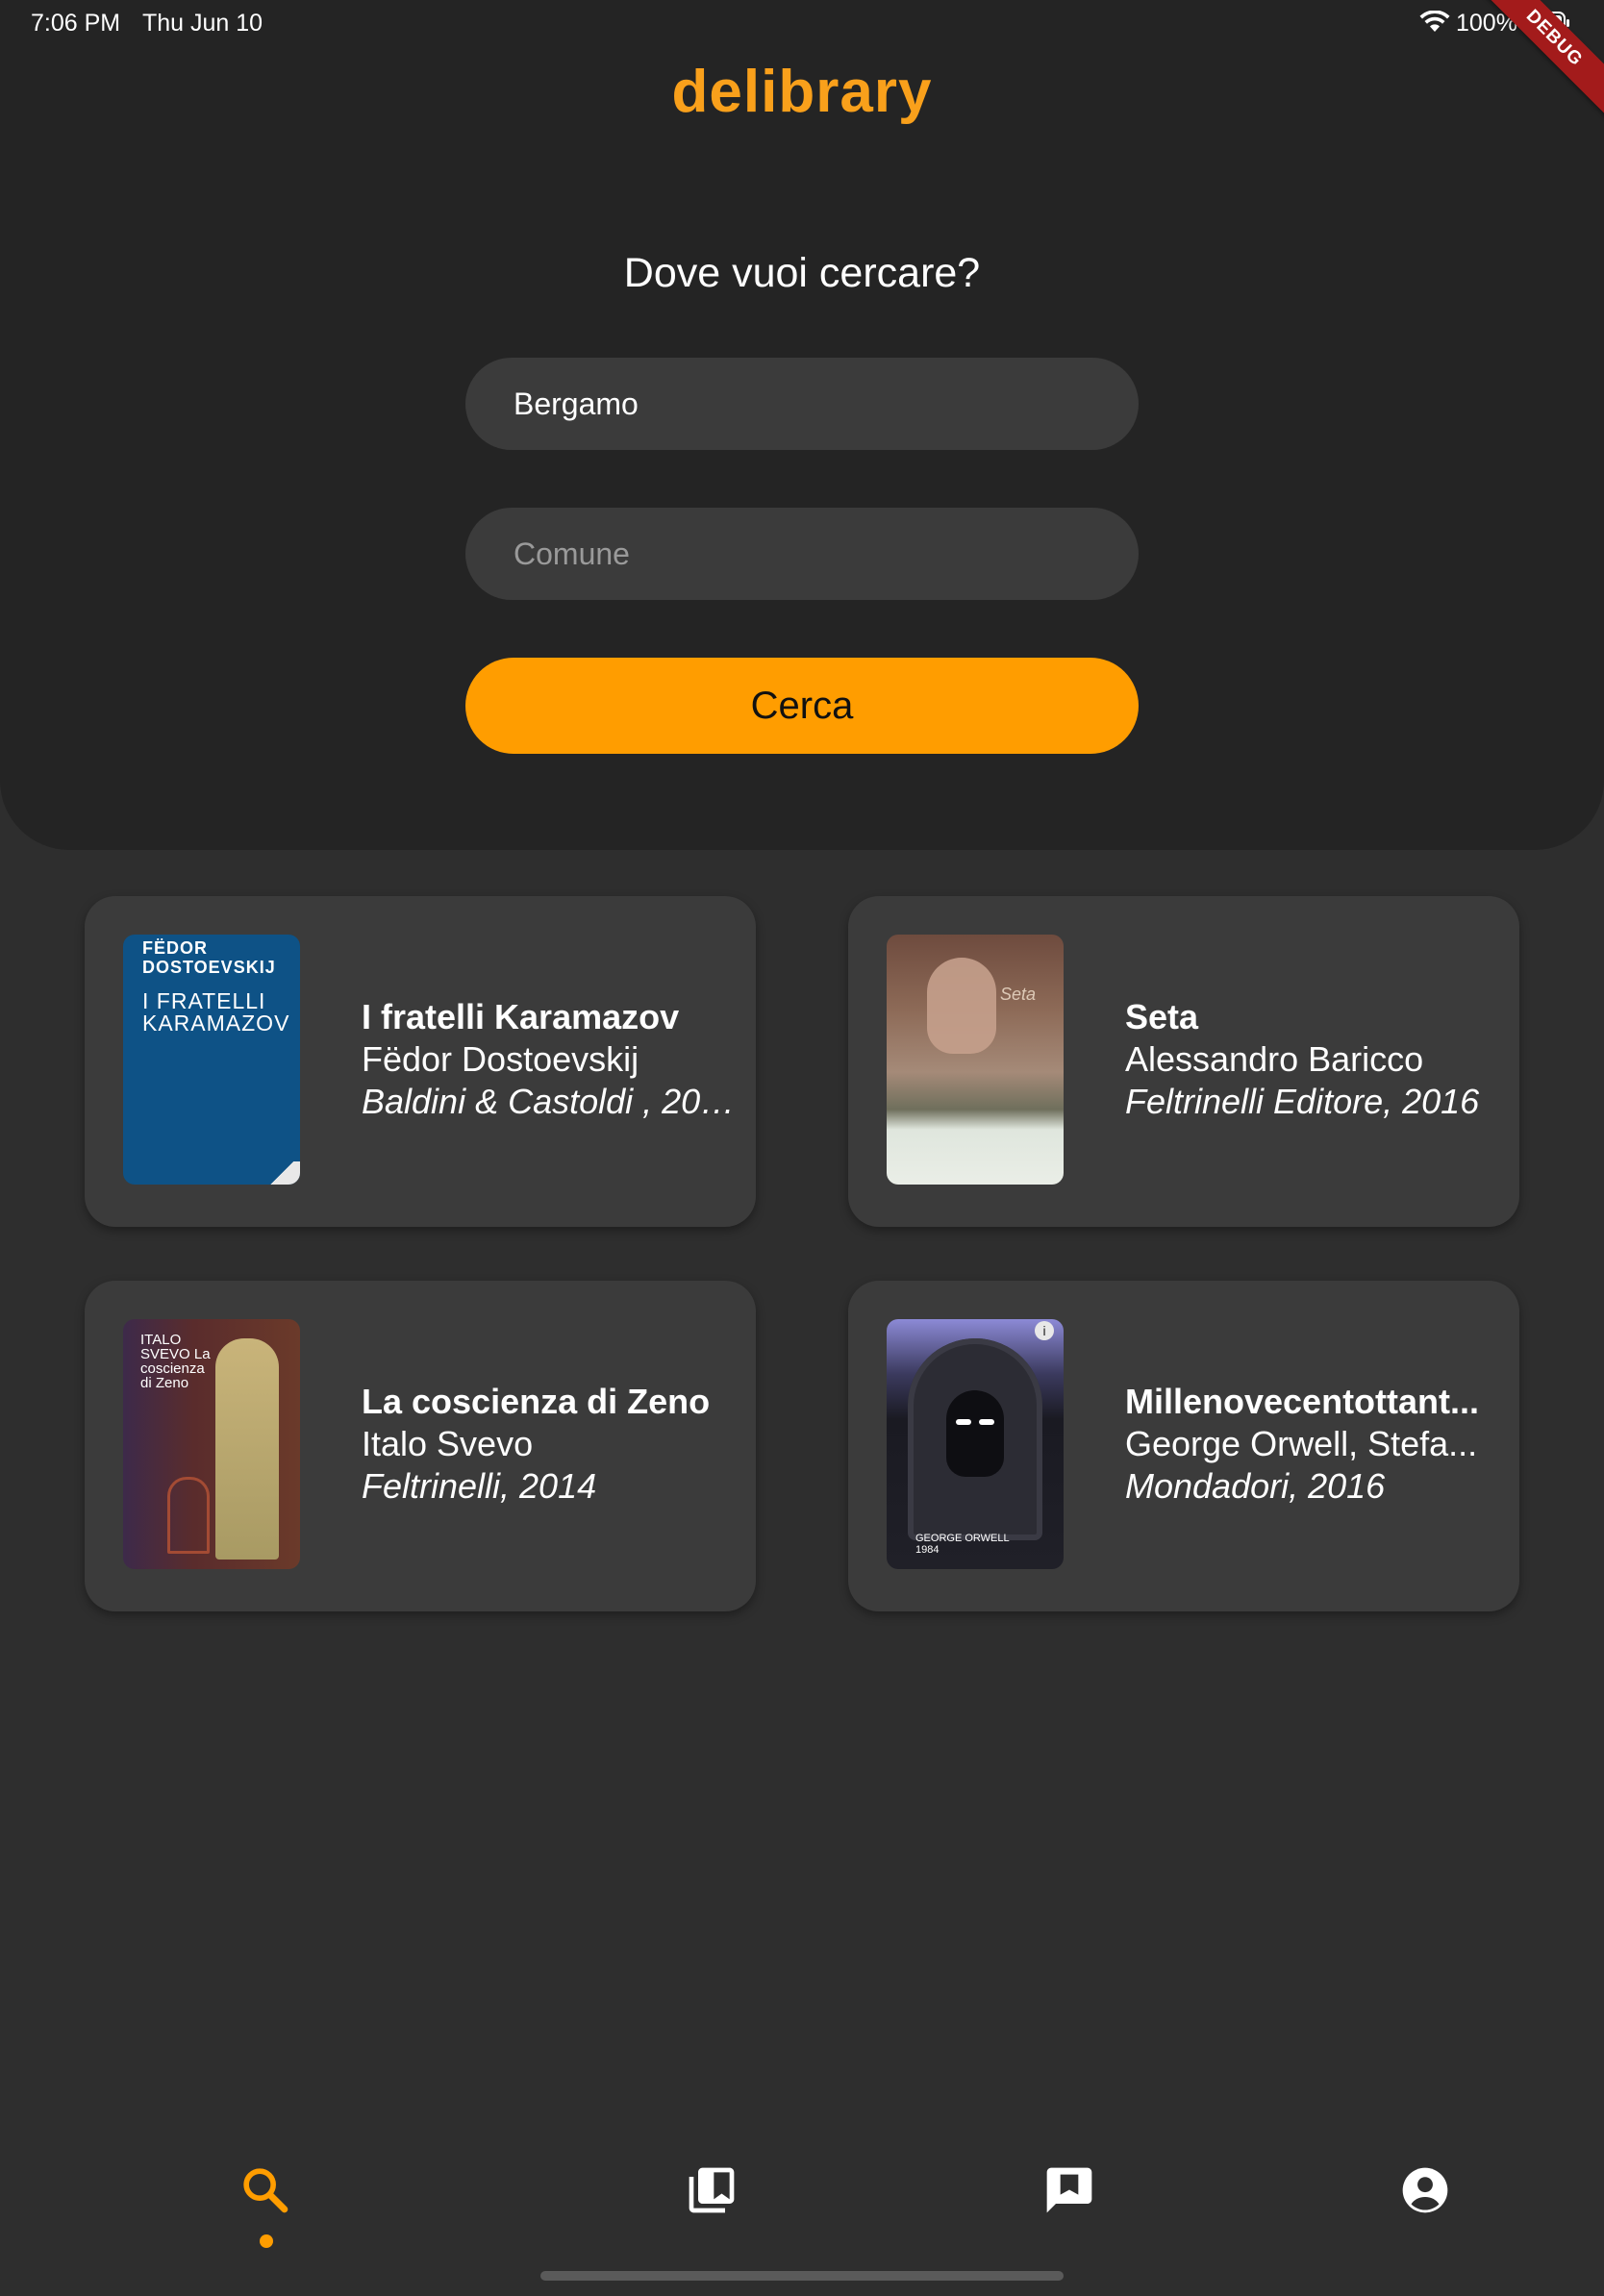  Describe the element at coordinates (500, 1059) in the screenshot. I see `book-author: Fëdor Dostoevskij` at that location.